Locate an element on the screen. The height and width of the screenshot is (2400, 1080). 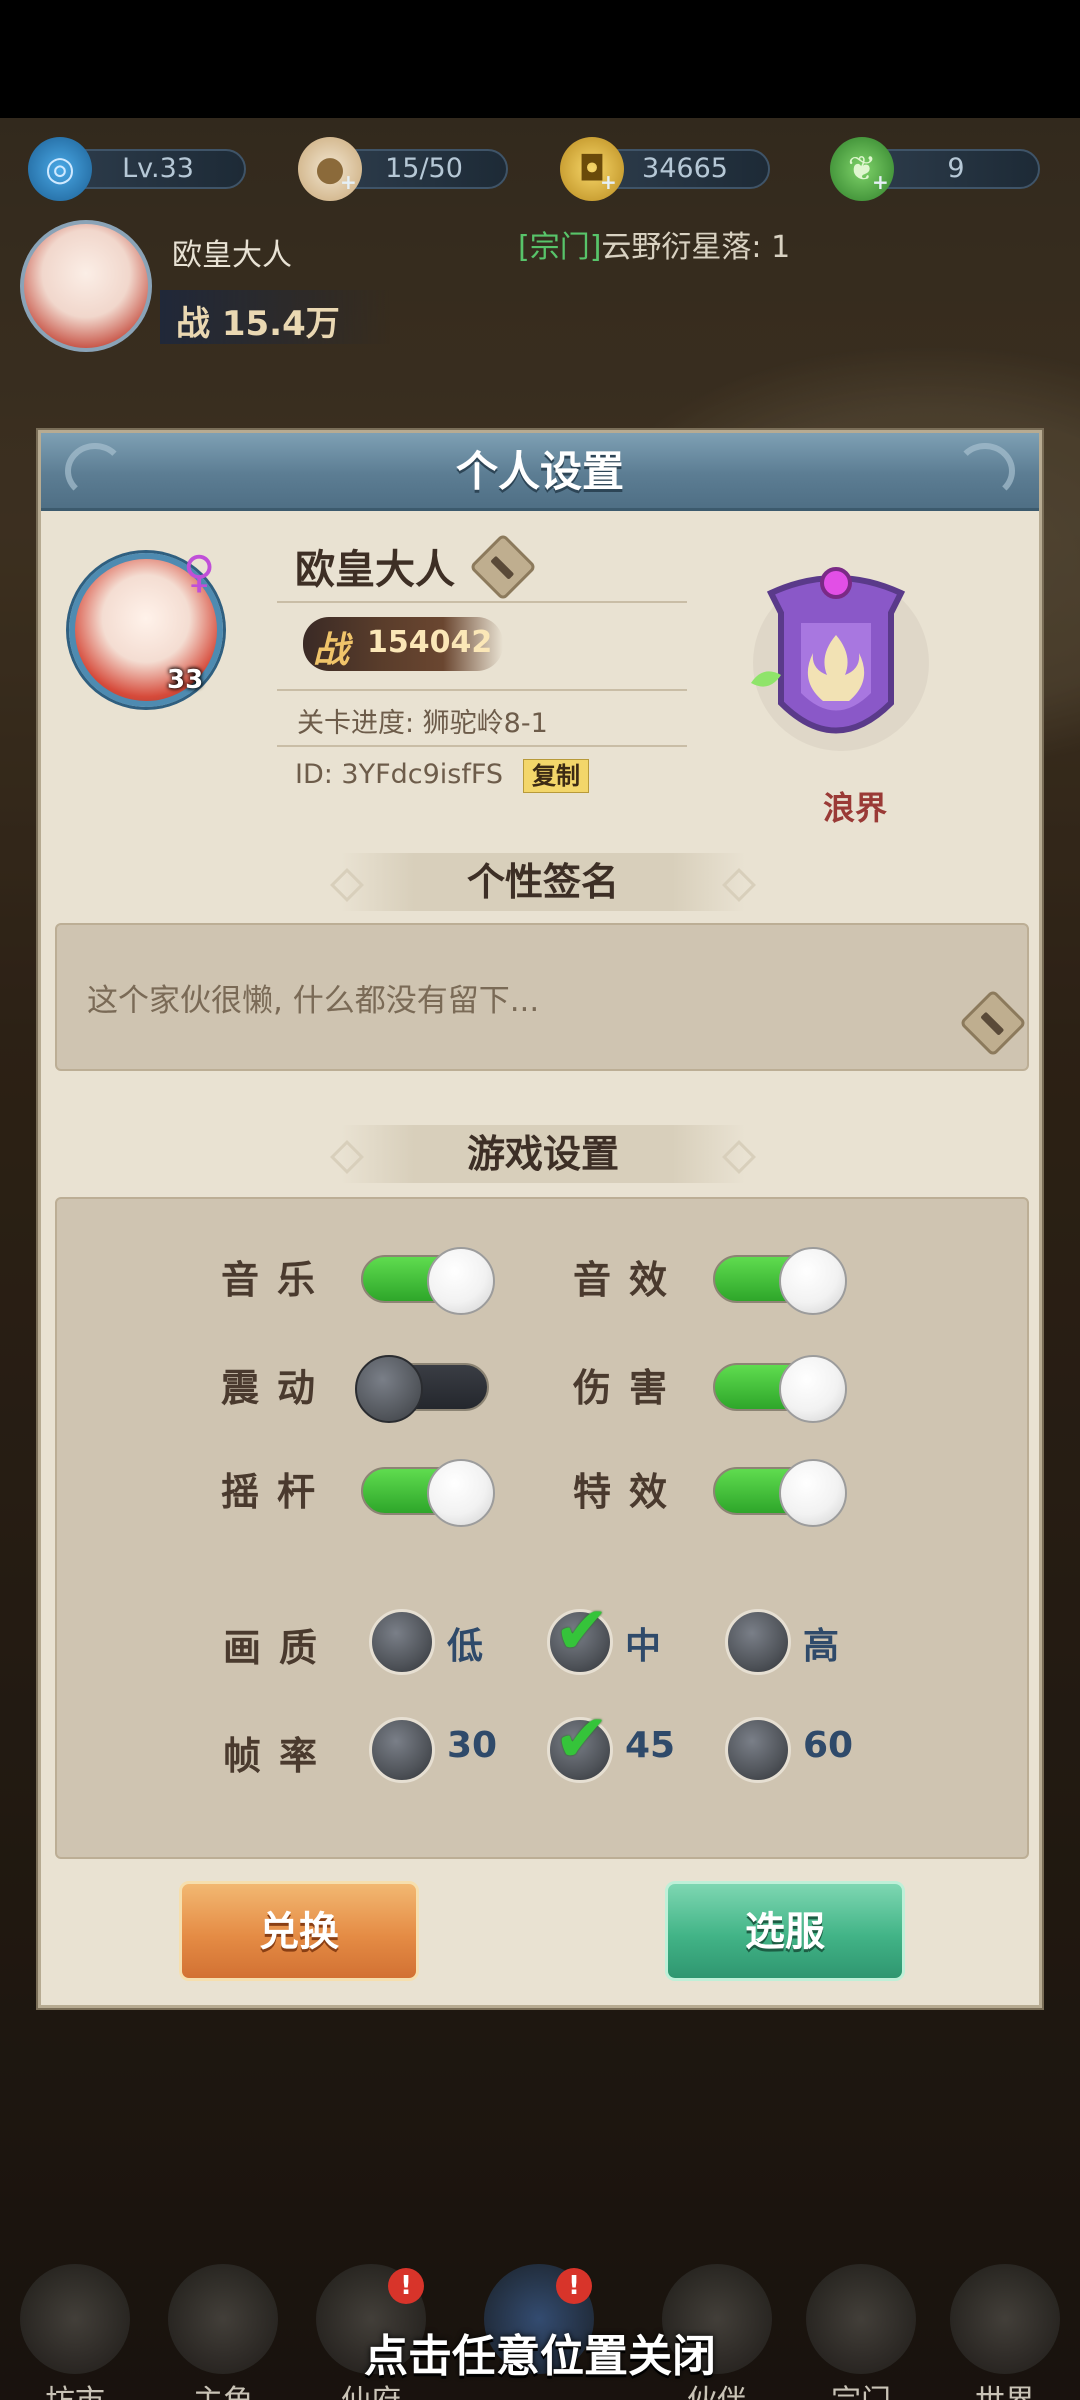
resource-coins: 34665 is located at coordinates (685, 169).